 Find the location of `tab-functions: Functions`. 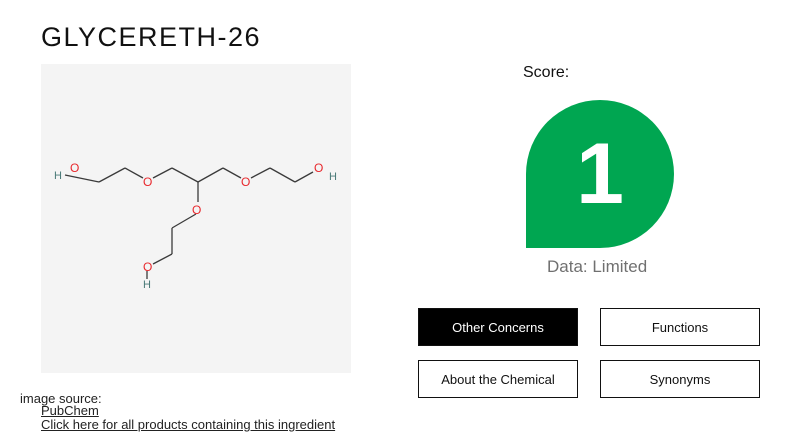

tab-functions: Functions is located at coordinates (680, 327).